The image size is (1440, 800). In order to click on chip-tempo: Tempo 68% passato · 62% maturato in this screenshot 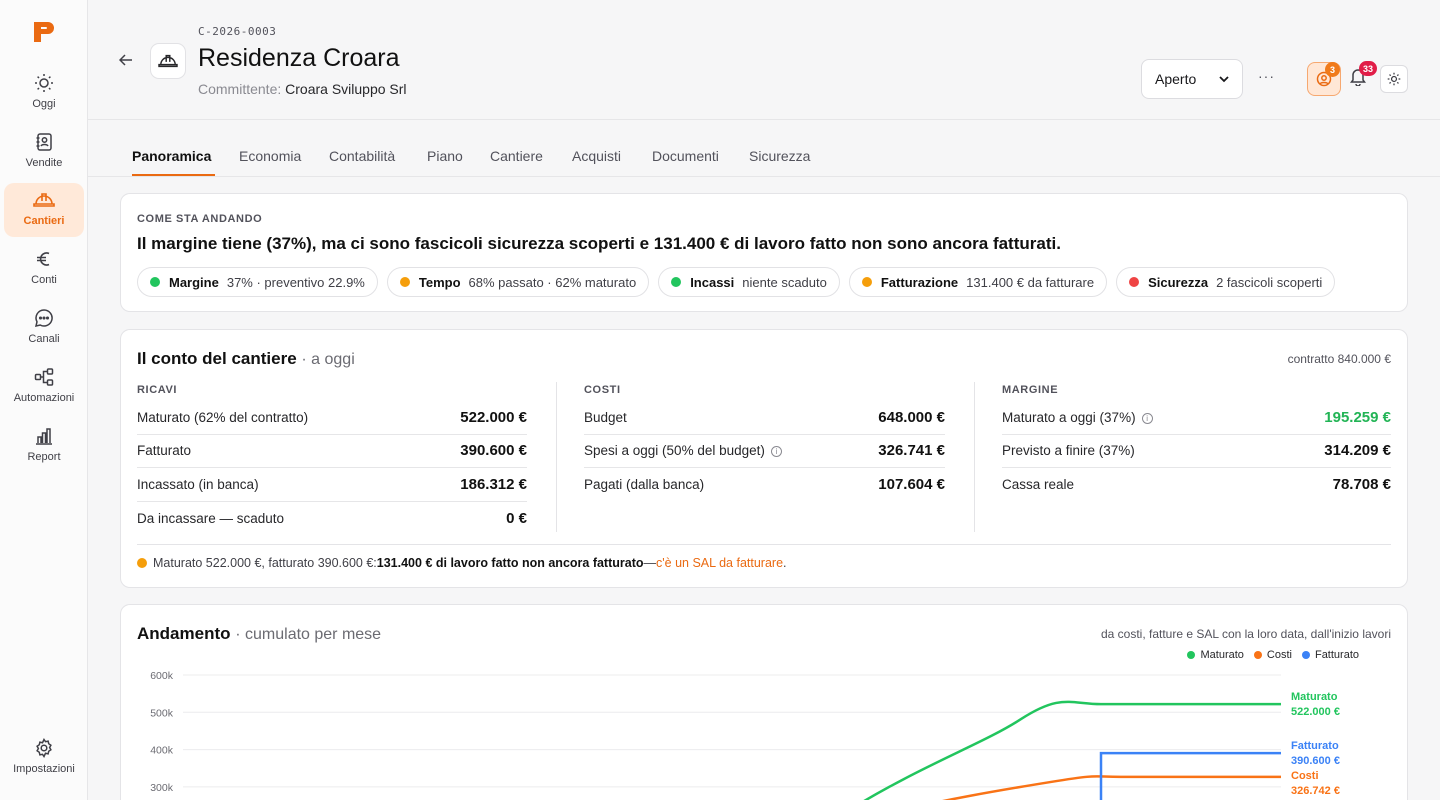, I will do `click(518, 282)`.